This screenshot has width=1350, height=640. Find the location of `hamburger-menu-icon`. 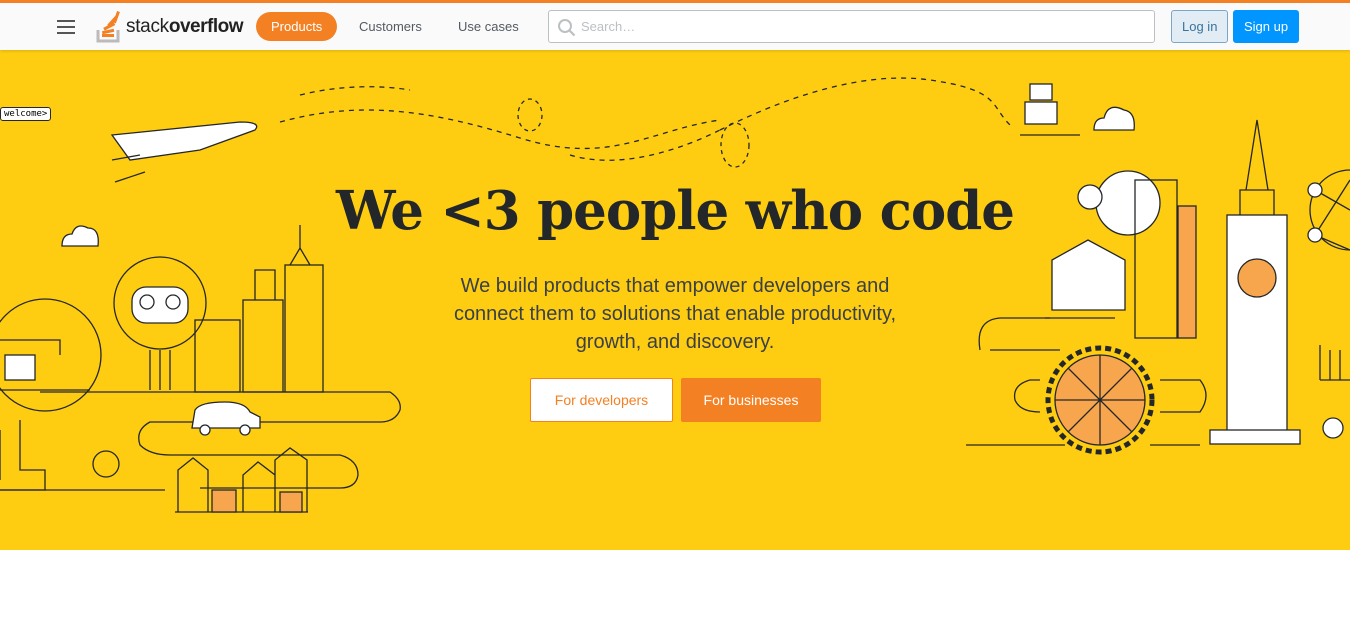

hamburger-menu-icon is located at coordinates (66, 27).